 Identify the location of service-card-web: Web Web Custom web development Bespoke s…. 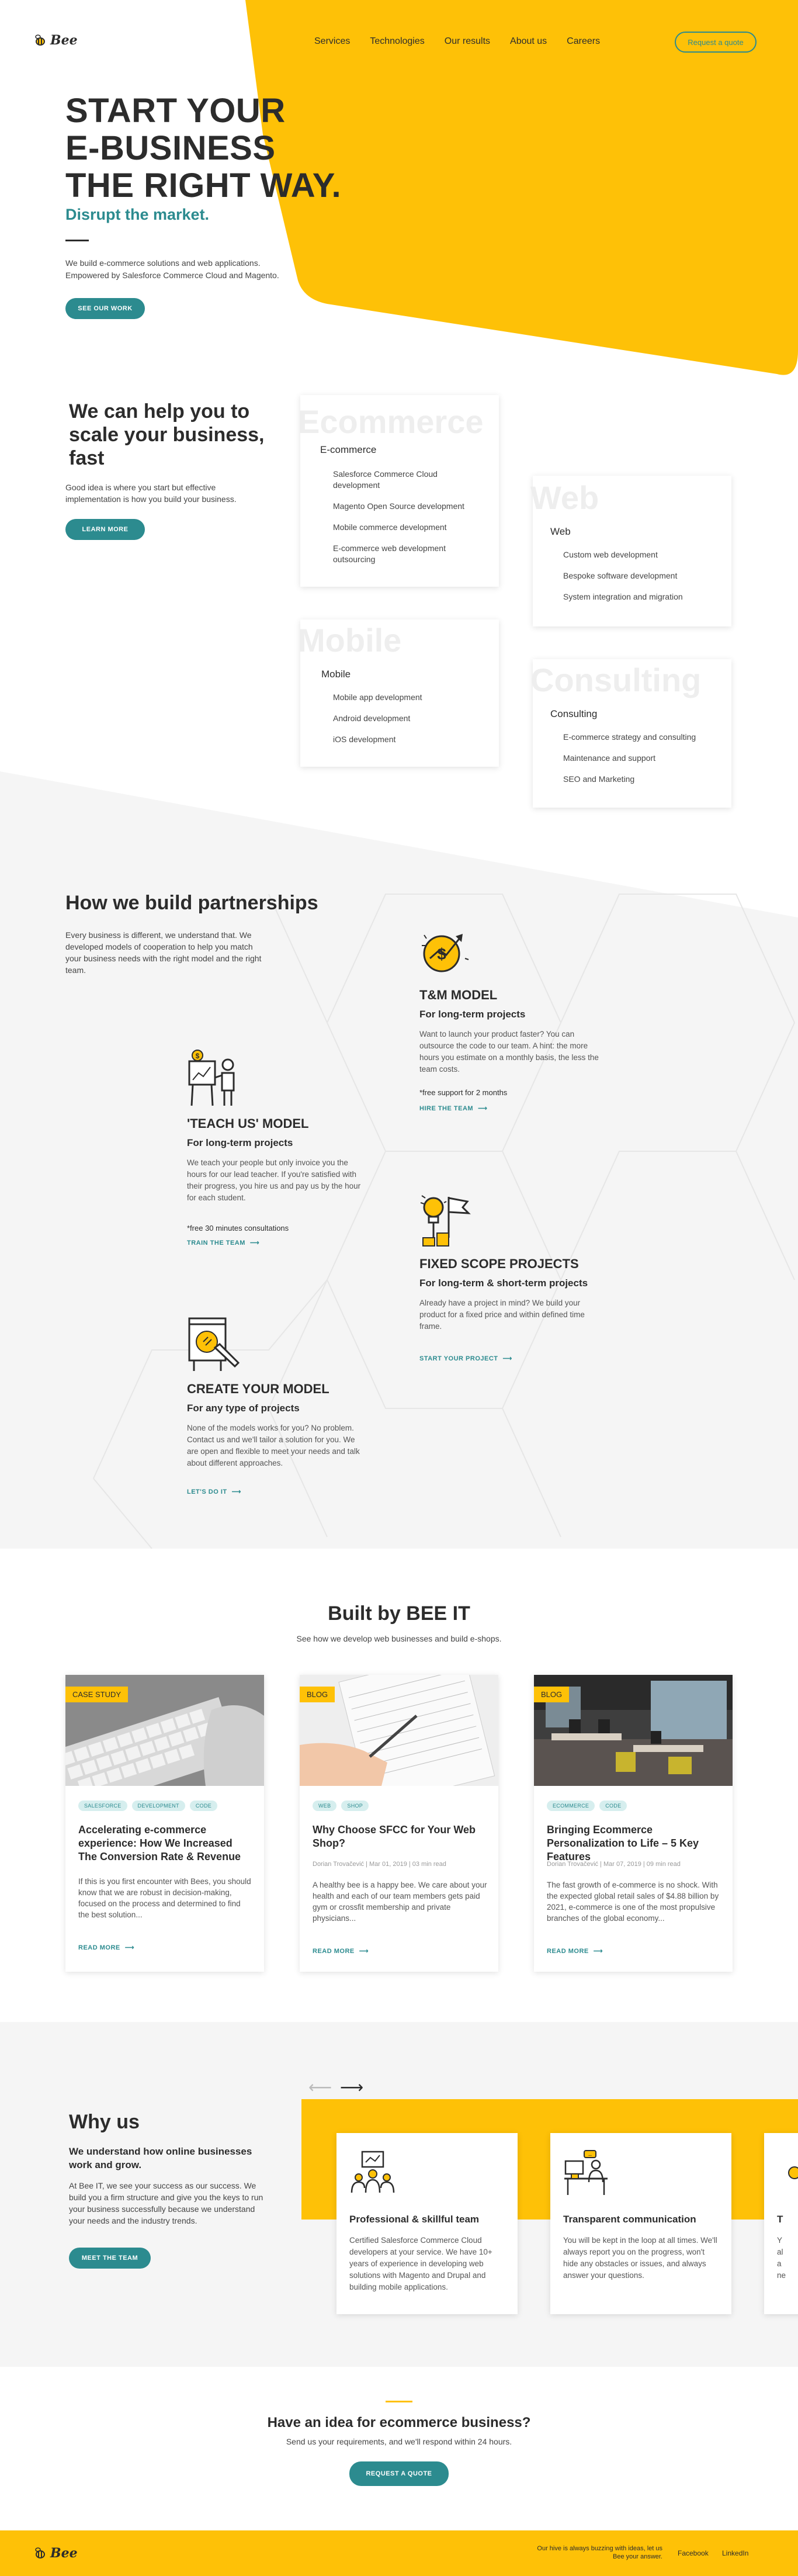
(630, 551).